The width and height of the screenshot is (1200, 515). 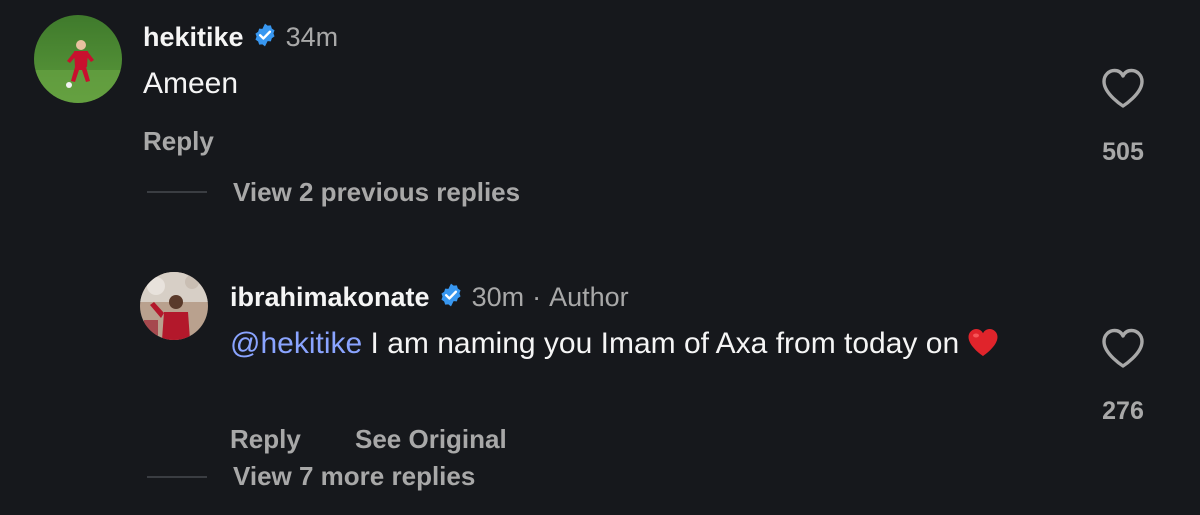 What do you see at coordinates (191, 83) in the screenshot?
I see `comment-text: Ameen` at bounding box center [191, 83].